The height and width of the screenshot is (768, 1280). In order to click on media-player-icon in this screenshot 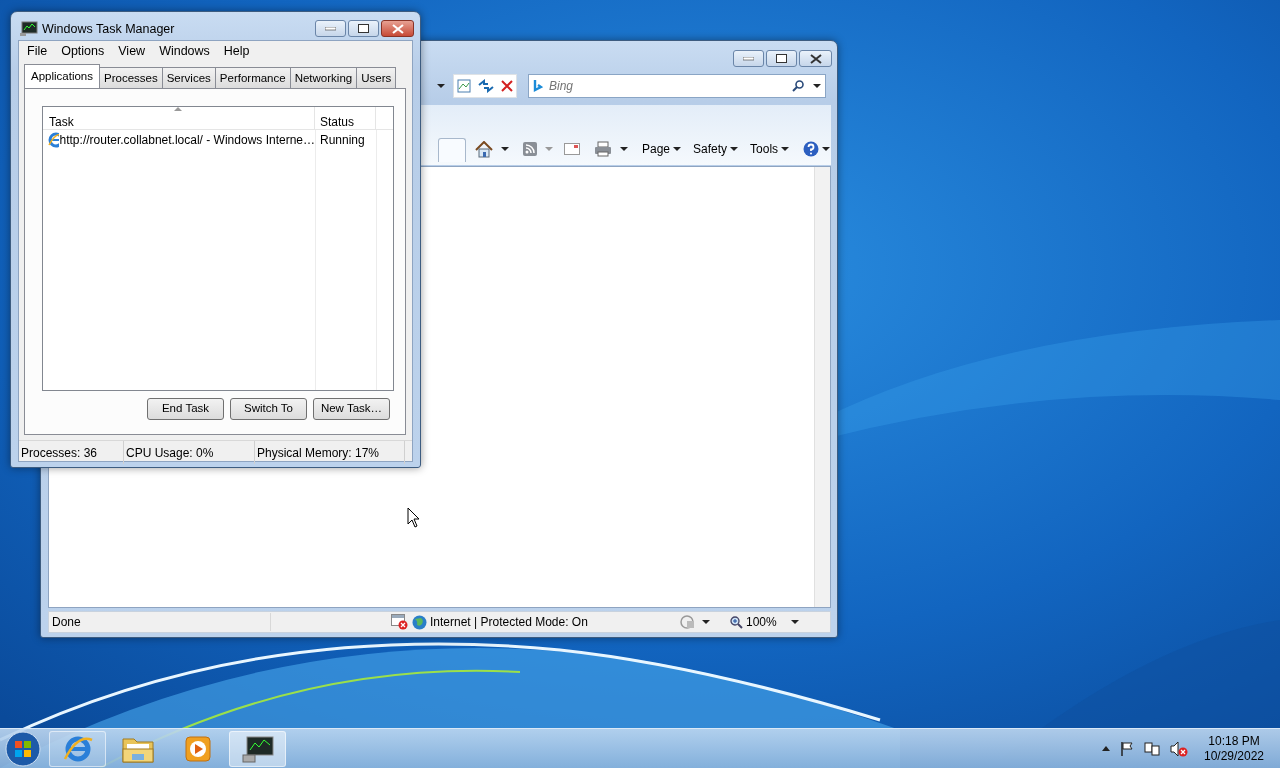, I will do `click(197, 748)`.